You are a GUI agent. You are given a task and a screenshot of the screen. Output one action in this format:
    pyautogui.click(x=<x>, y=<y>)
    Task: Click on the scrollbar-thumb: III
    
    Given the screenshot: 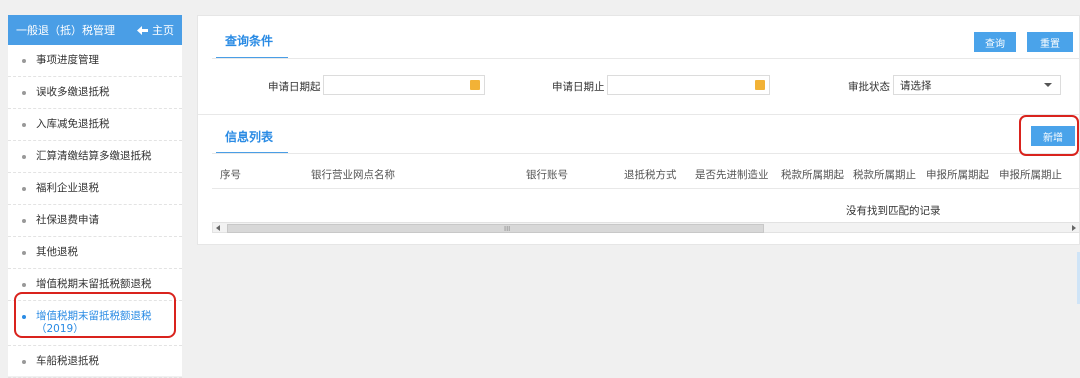 What is the action you would take?
    pyautogui.click(x=495, y=228)
    